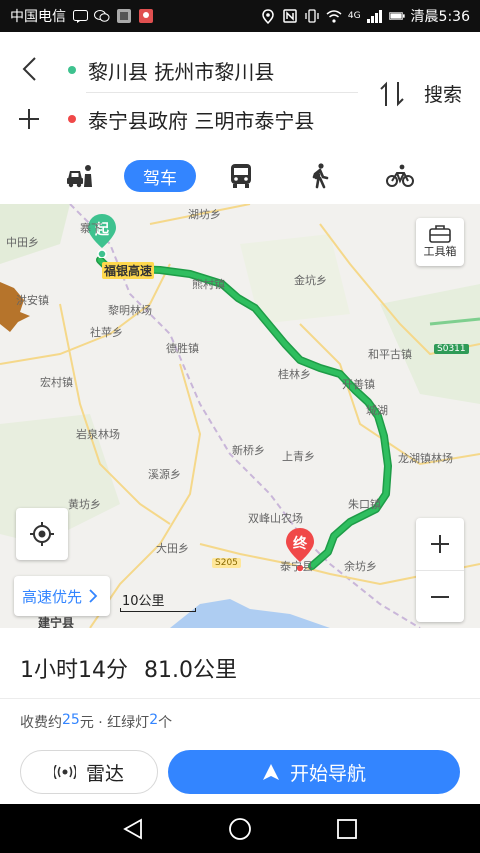  What do you see at coordinates (440, 234) in the screenshot?
I see `toolbox-icon` at bounding box center [440, 234].